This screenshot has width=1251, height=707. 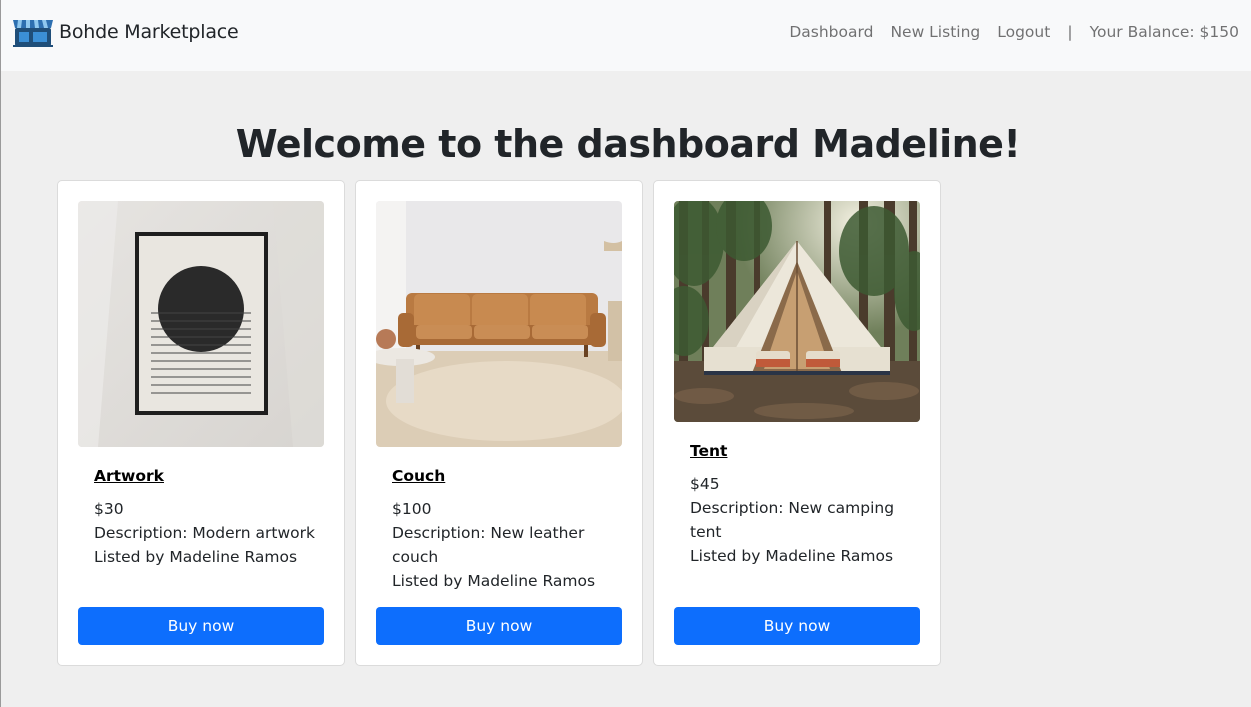 What do you see at coordinates (201, 324) in the screenshot?
I see `framed-circle-artwork-image` at bounding box center [201, 324].